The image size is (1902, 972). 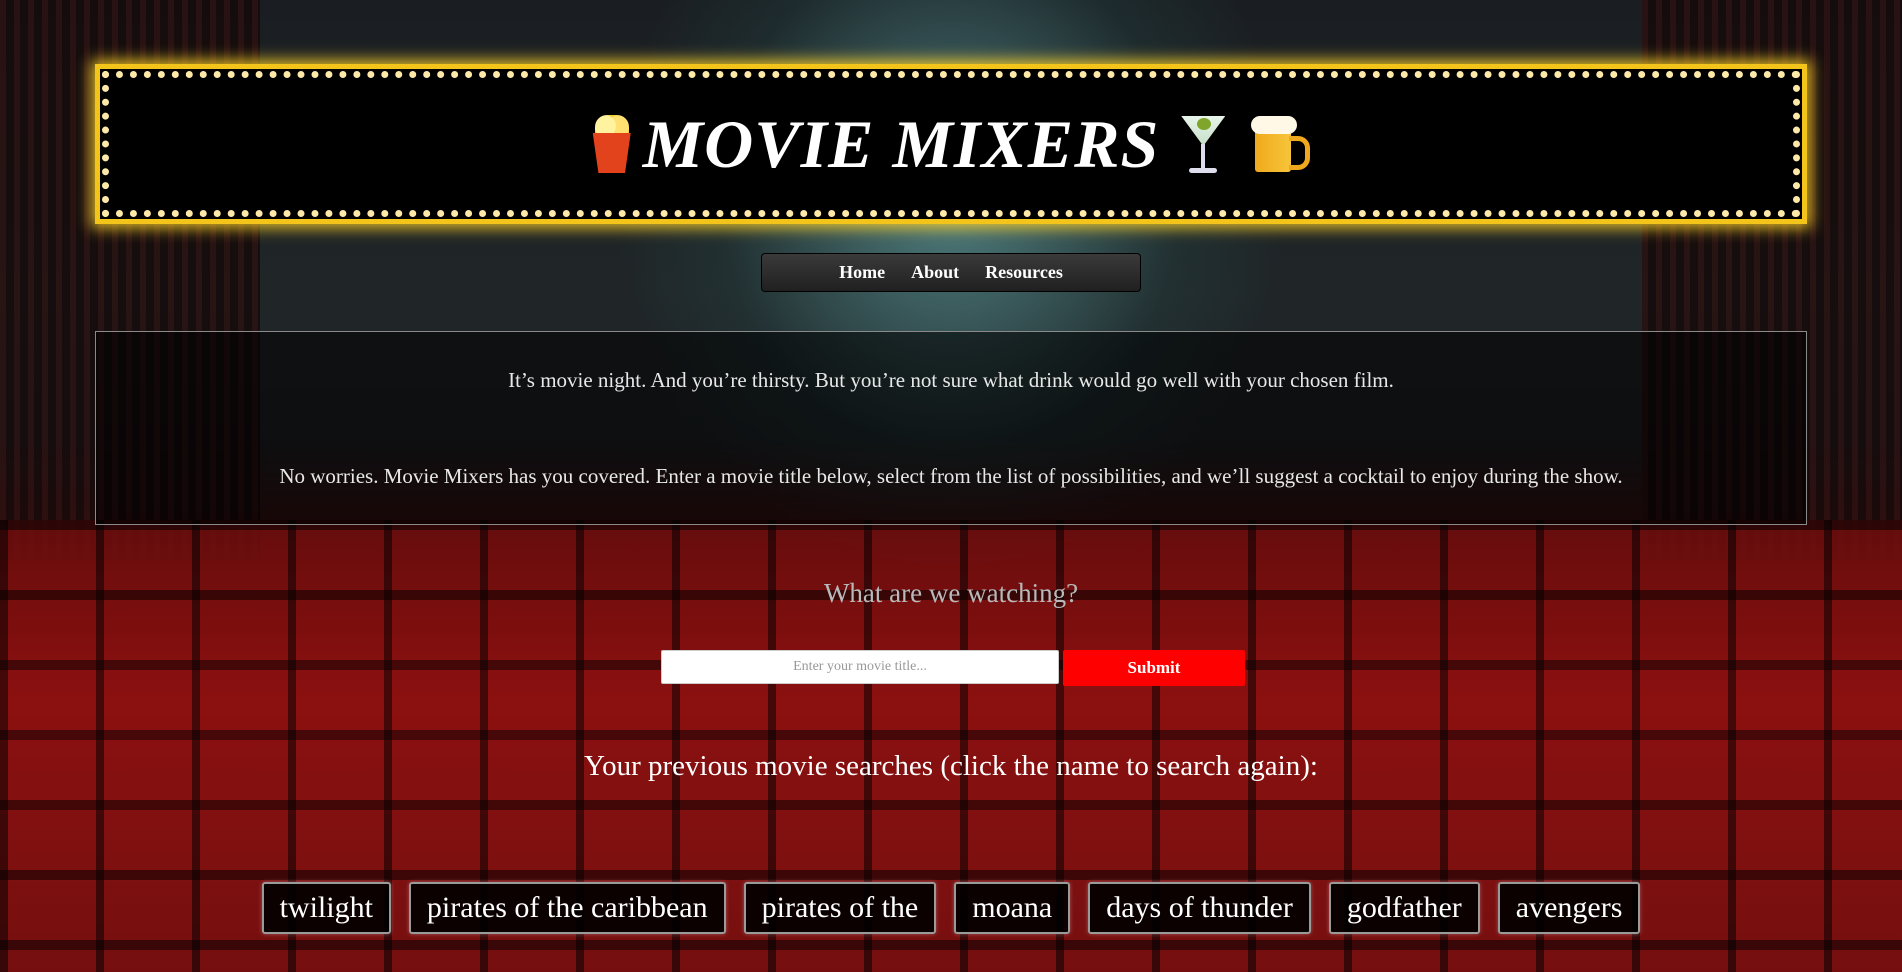 What do you see at coordinates (1154, 668) in the screenshot?
I see `submit-button: Submit` at bounding box center [1154, 668].